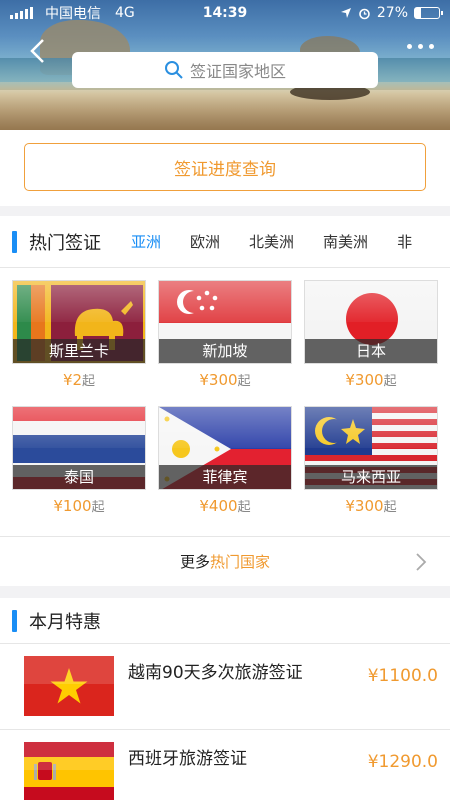  What do you see at coordinates (345, 241) in the screenshot?
I see `tab-south-america: 南美洲` at bounding box center [345, 241].